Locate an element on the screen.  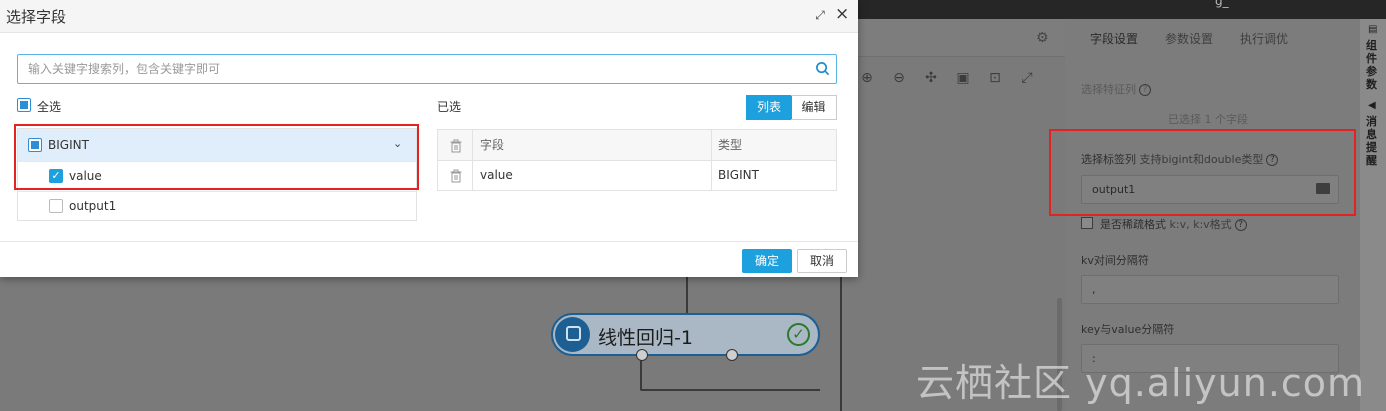
column-header-type: 类型 is located at coordinates (730, 145).